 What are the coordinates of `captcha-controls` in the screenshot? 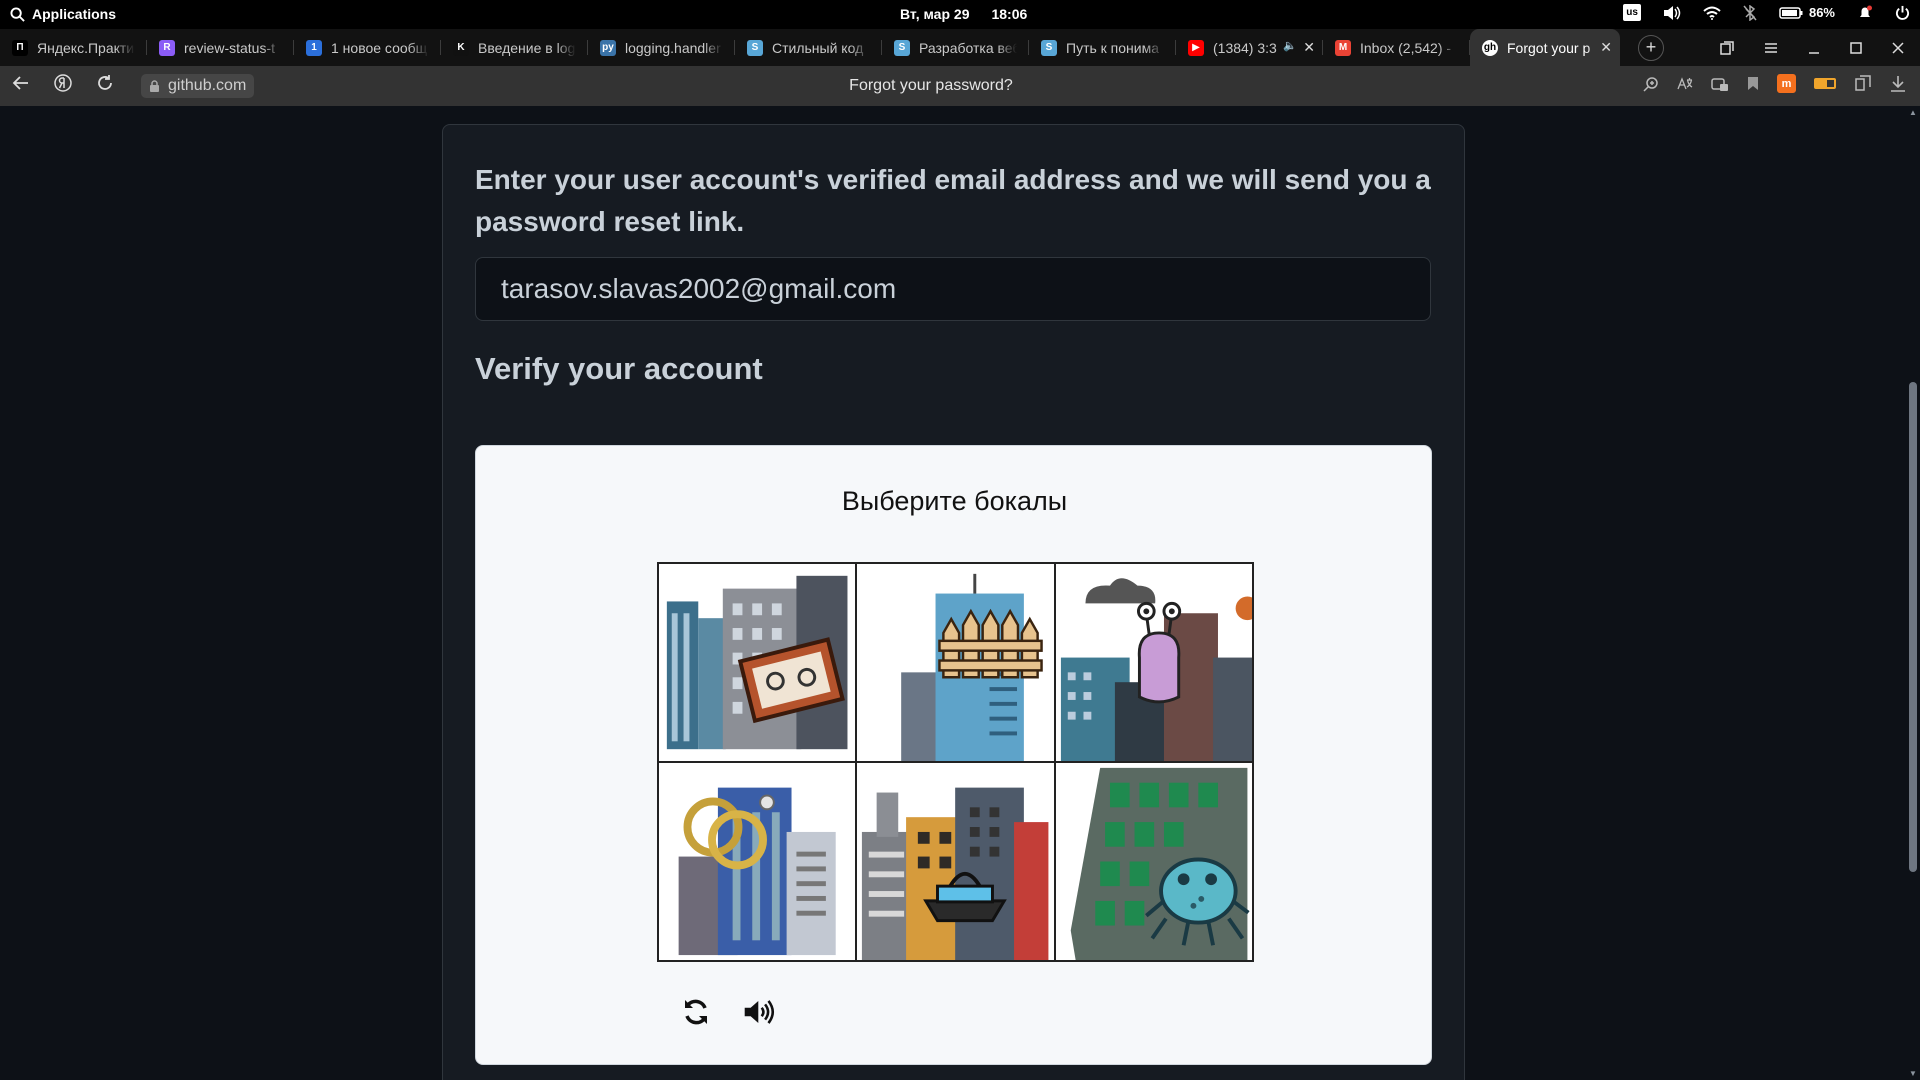 It's located at (728, 1012).